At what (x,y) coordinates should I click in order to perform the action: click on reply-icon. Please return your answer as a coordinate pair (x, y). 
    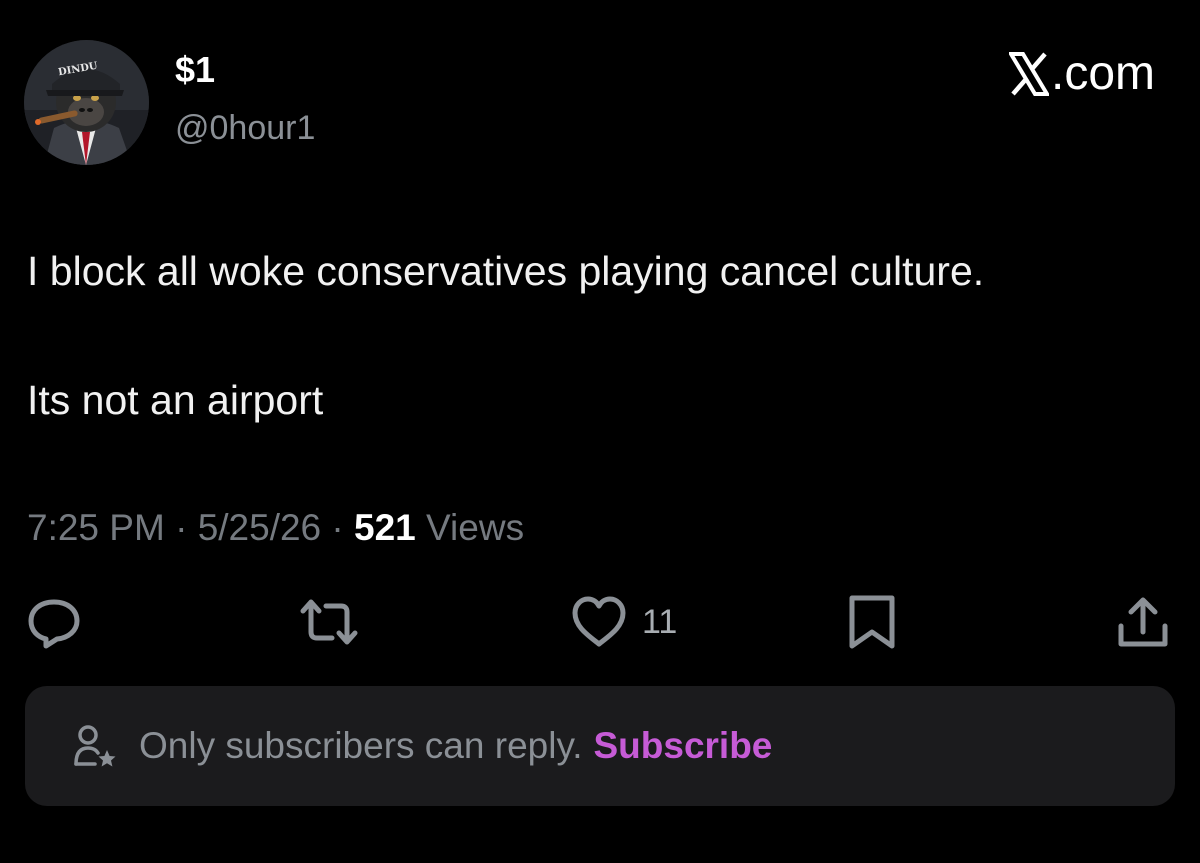
    Looking at the image, I should click on (54, 624).